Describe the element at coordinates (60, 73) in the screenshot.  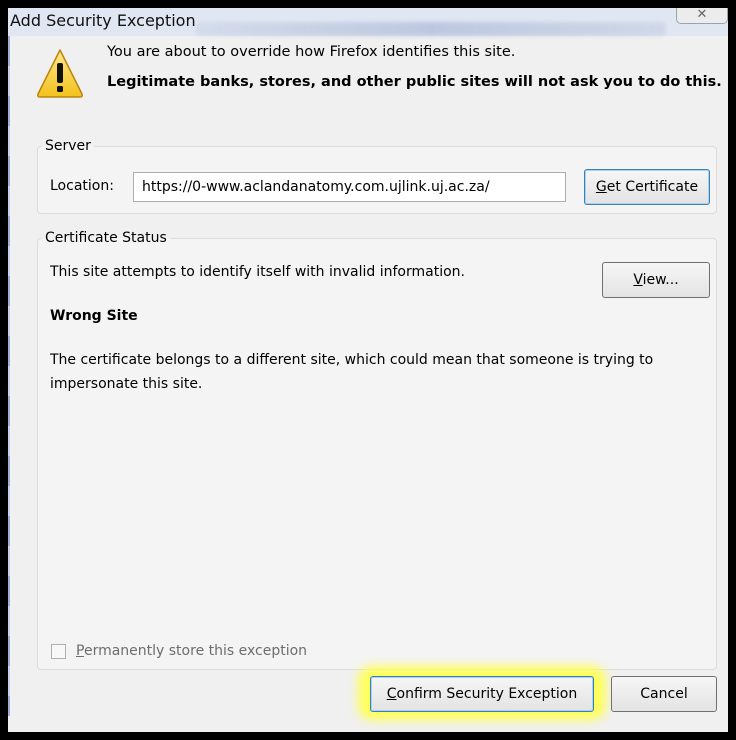
I see `warning-icon` at that location.